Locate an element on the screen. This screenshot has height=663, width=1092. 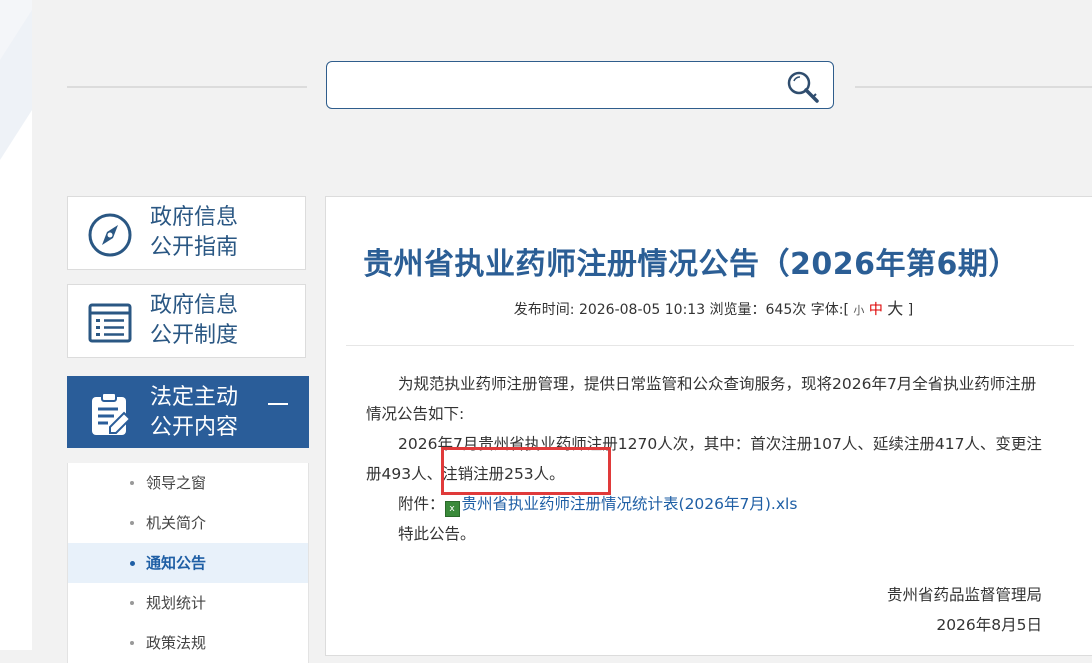
search-box is located at coordinates (580, 85).